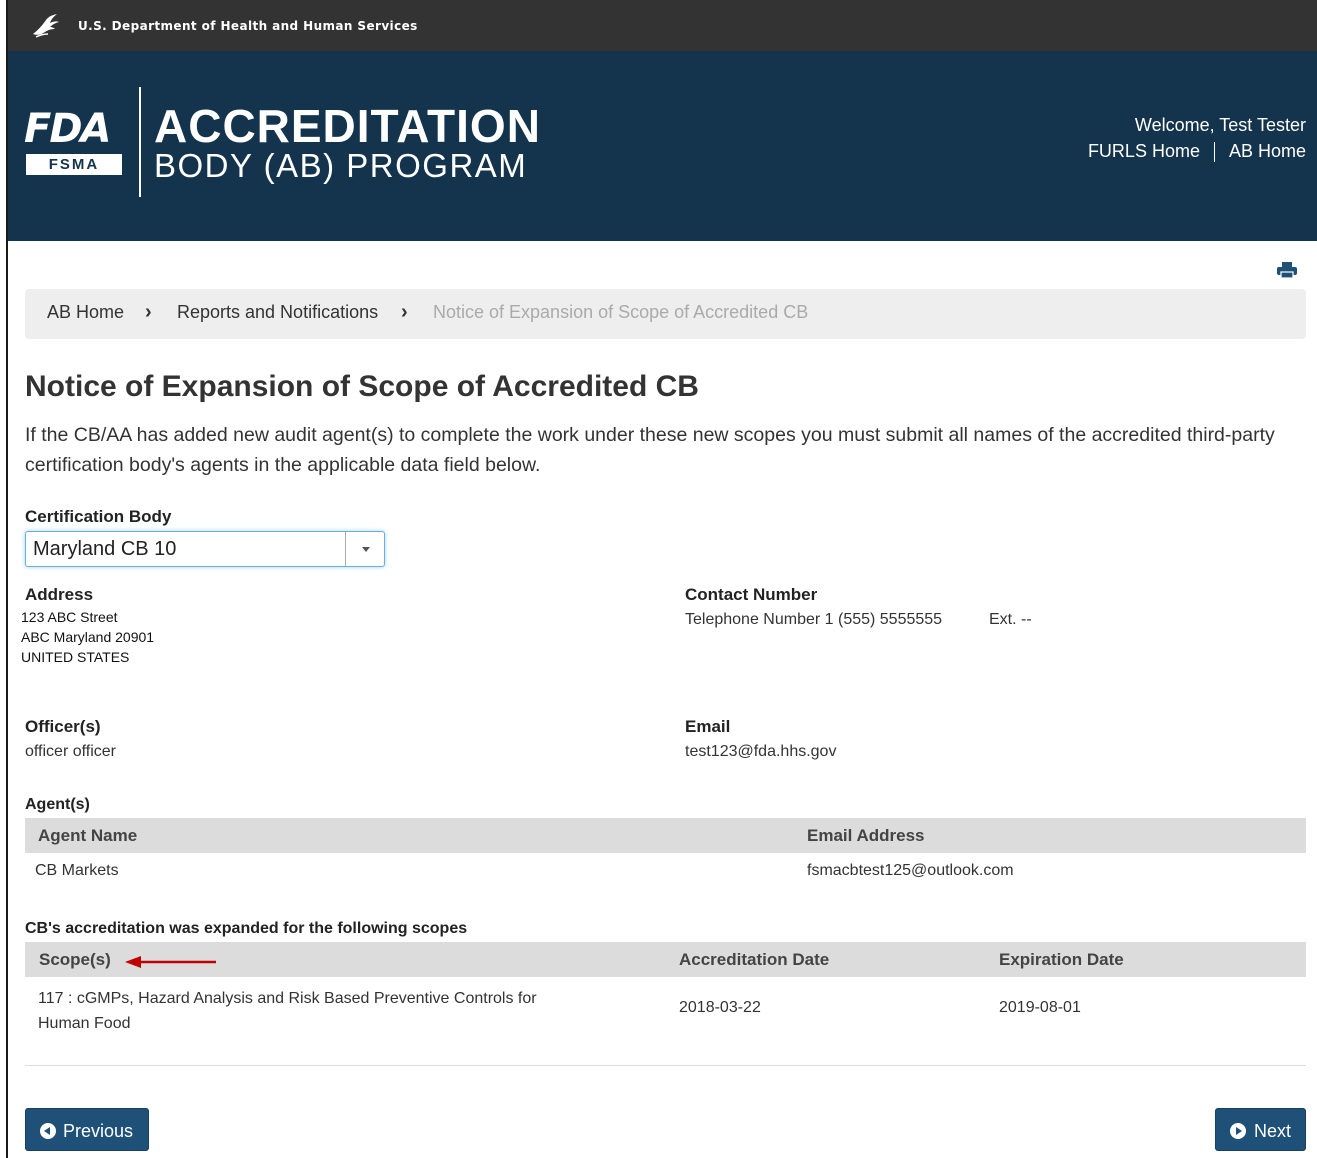 This screenshot has width=1317, height=1158. I want to click on banner-divider, so click(140, 142).